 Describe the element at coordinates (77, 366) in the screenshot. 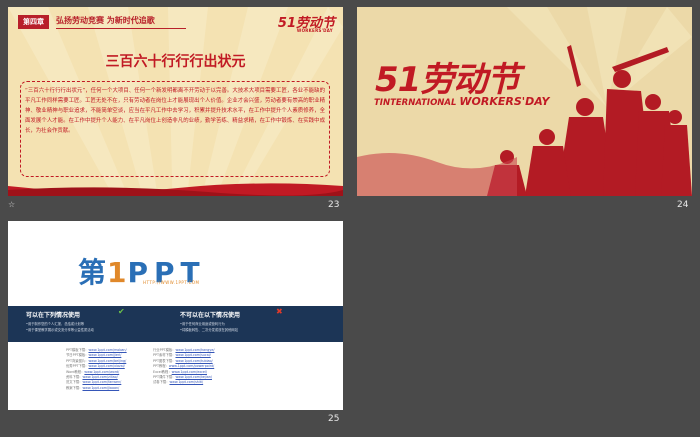

I see `resource-link-label: 优秀PPT下载：` at that location.